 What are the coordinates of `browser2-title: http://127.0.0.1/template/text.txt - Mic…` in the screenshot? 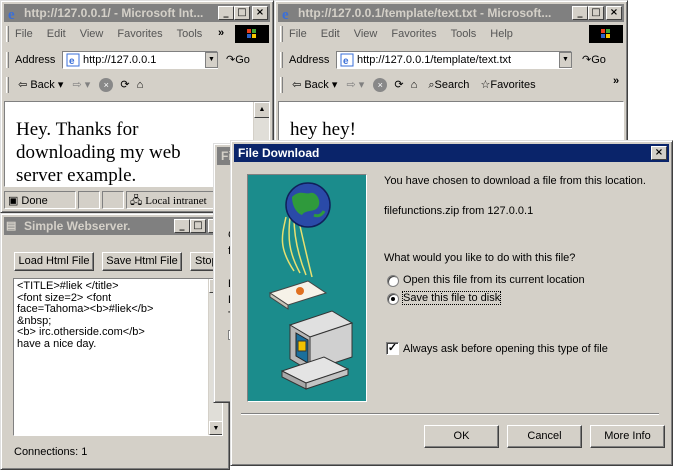 It's located at (425, 13).